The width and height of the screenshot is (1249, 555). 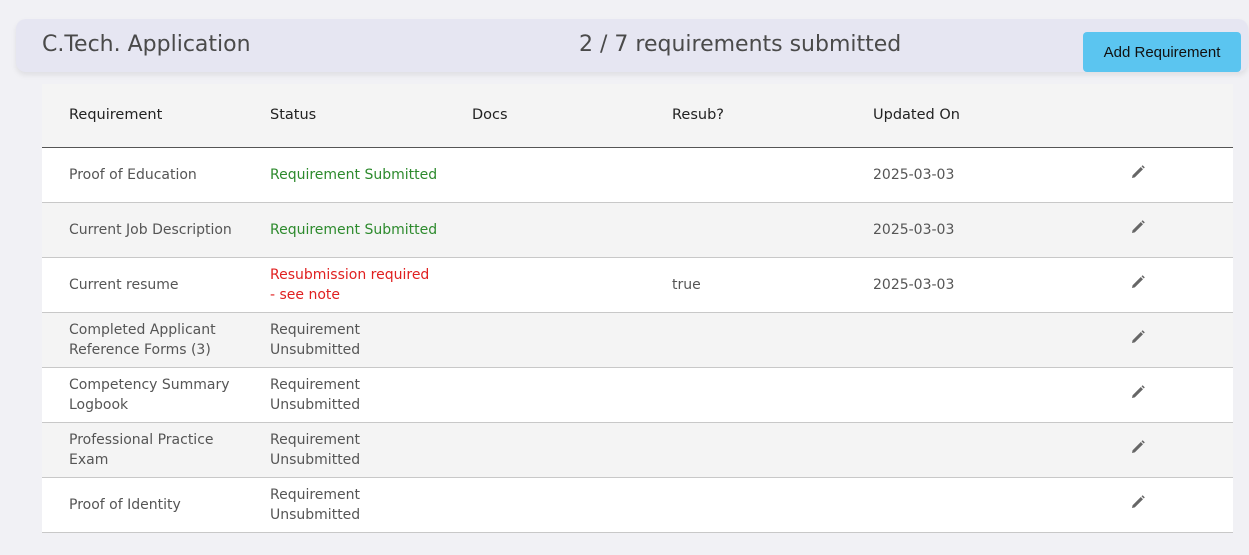 What do you see at coordinates (146, 44) in the screenshot?
I see `application-title: C.Tech. Application` at bounding box center [146, 44].